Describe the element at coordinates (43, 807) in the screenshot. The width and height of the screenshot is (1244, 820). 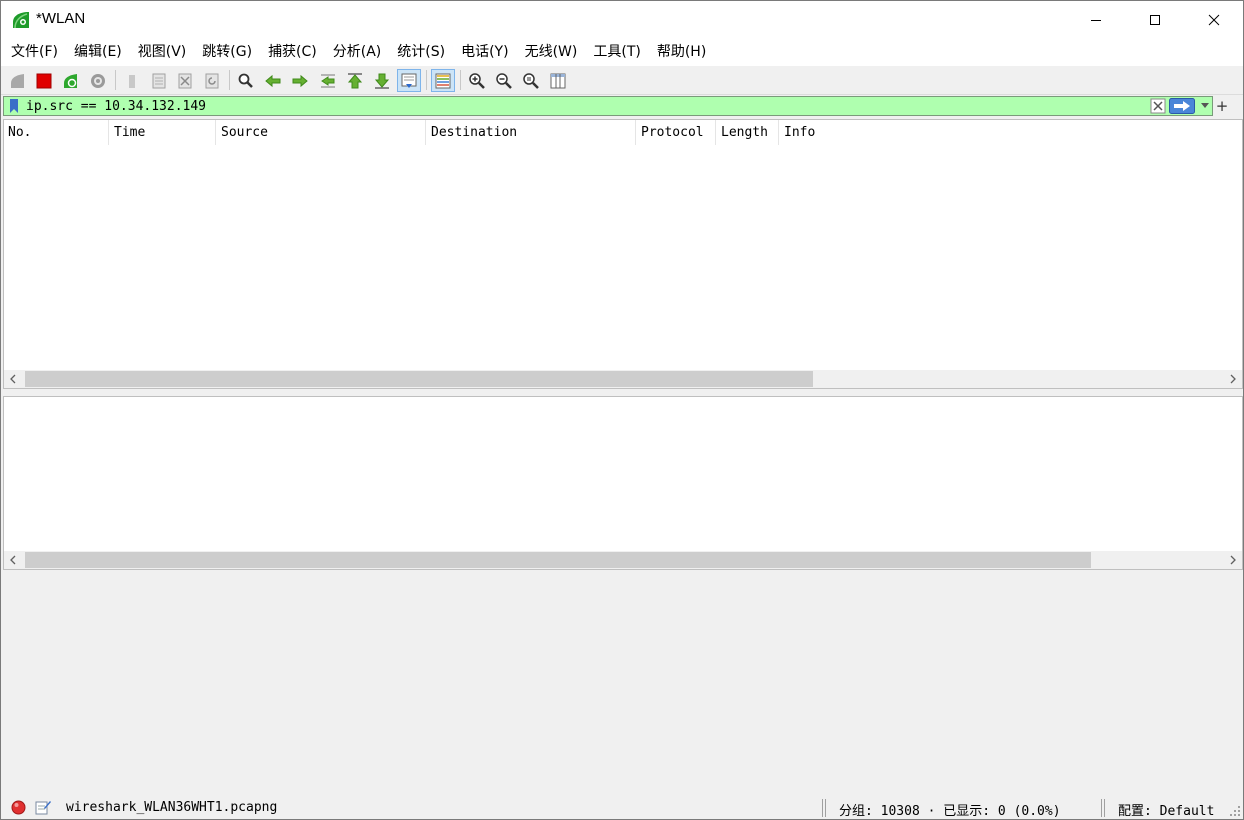
I see `capture-comment-icon` at that location.